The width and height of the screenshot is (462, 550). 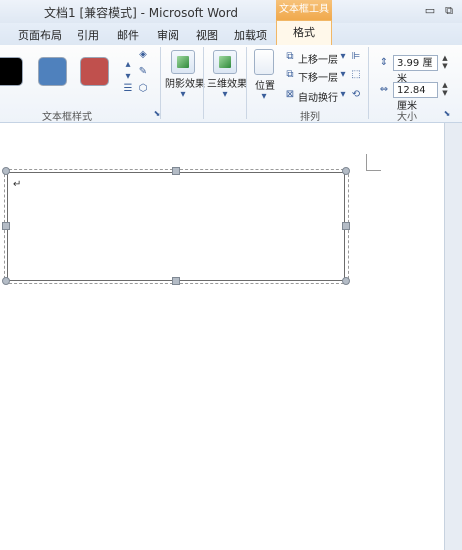 I want to click on width-spin-up-icon: ▲, so click(x=445, y=85).